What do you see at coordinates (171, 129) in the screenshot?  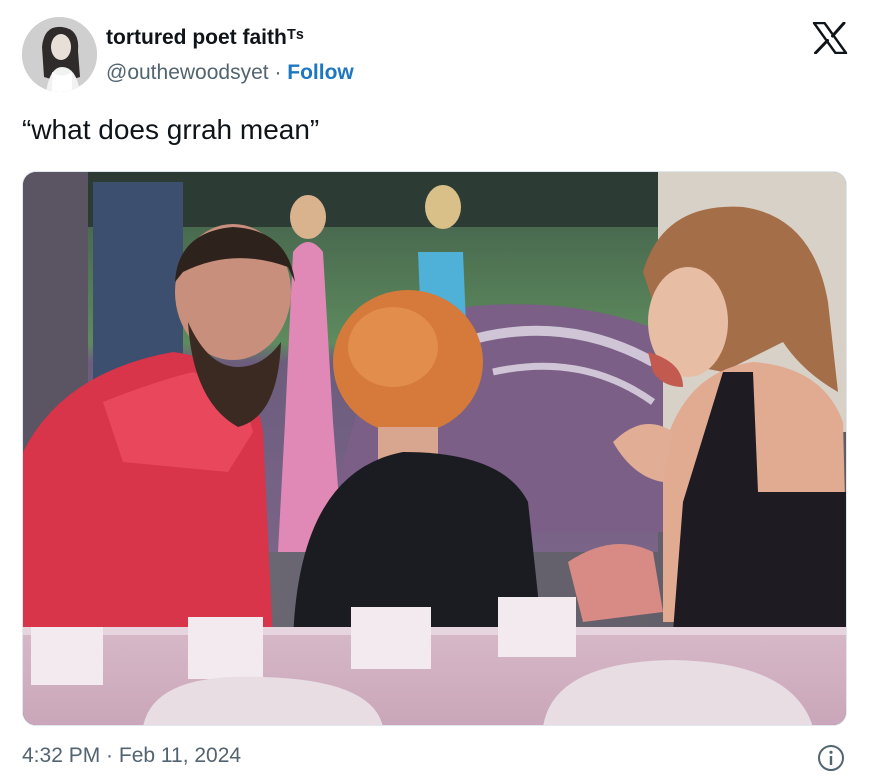 I see `tweet-text: “what does grrah mean”` at bounding box center [171, 129].